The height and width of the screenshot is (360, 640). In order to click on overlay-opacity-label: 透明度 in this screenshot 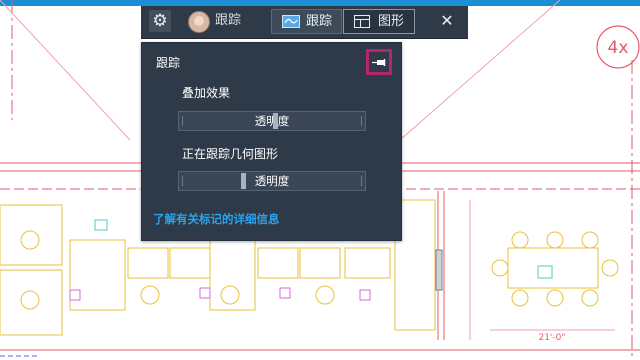, I will do `click(272, 121)`.